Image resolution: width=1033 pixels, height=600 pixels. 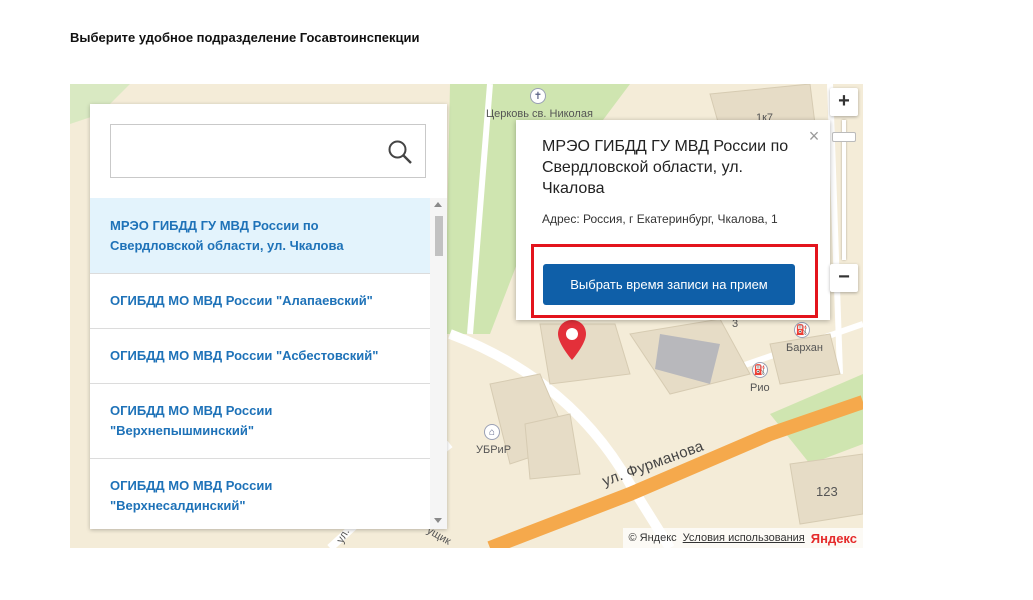 I want to click on list-item: ОГИБДД МО МВД России "Асбестовский", so click(x=260, y=356).